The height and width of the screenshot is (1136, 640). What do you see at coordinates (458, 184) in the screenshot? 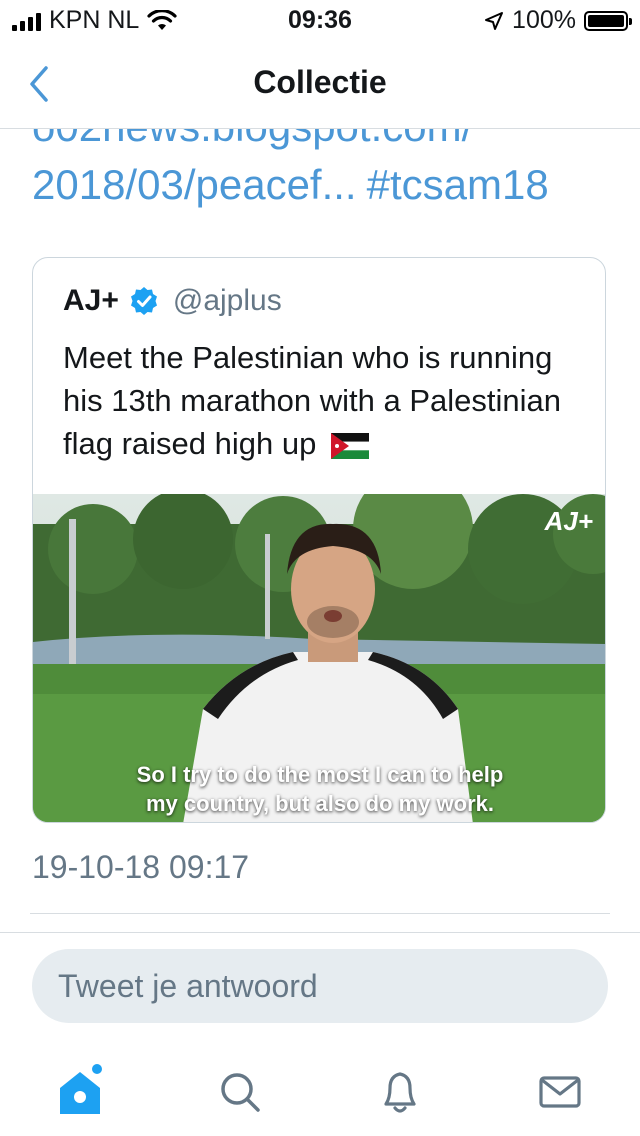
I see `hashtag-link: #tcsam18` at bounding box center [458, 184].